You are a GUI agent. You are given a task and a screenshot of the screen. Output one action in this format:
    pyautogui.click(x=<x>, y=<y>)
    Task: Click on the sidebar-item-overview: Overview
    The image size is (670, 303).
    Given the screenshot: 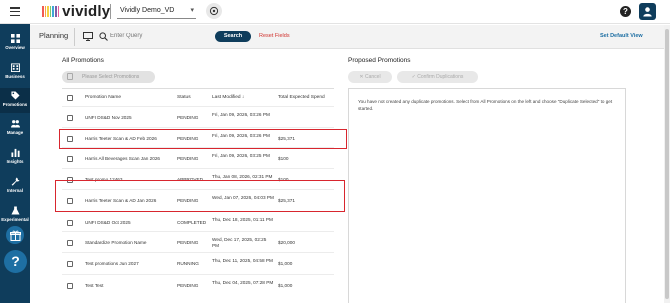 What is the action you would take?
    pyautogui.click(x=15, y=45)
    